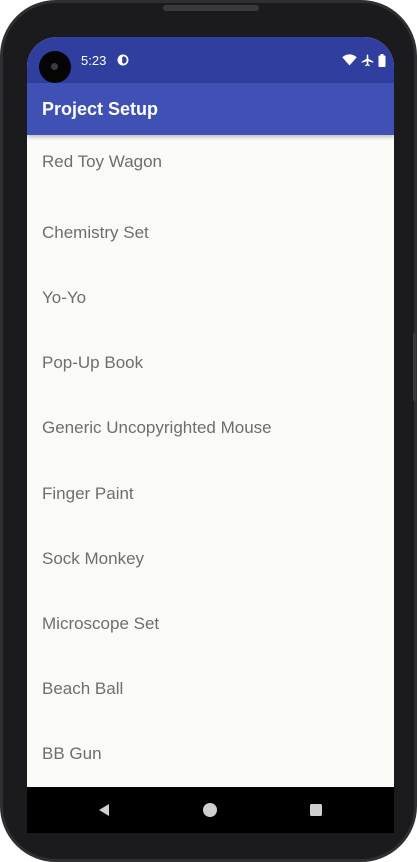 The height and width of the screenshot is (862, 417). Describe the element at coordinates (210, 623) in the screenshot. I see `list-item: Microscope Set` at that location.